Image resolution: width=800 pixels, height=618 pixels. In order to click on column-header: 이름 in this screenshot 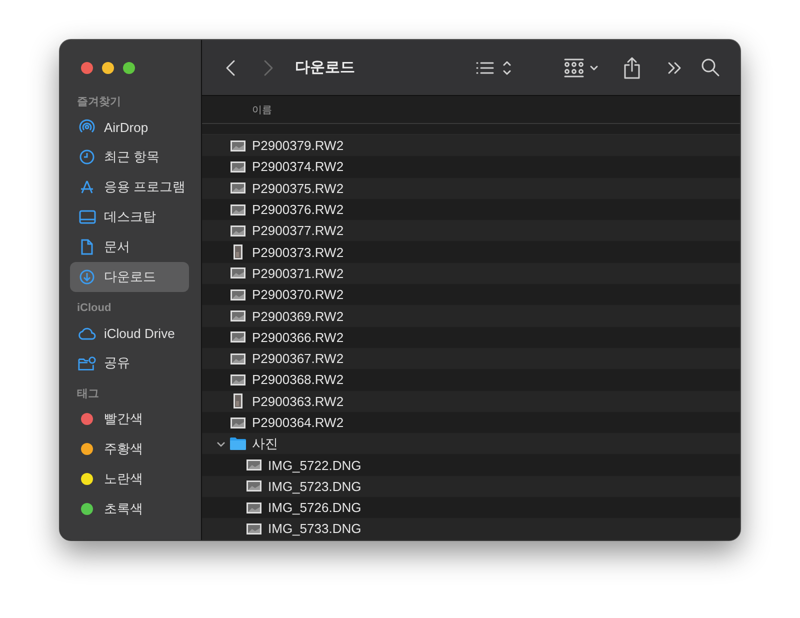, I will do `click(262, 109)`.